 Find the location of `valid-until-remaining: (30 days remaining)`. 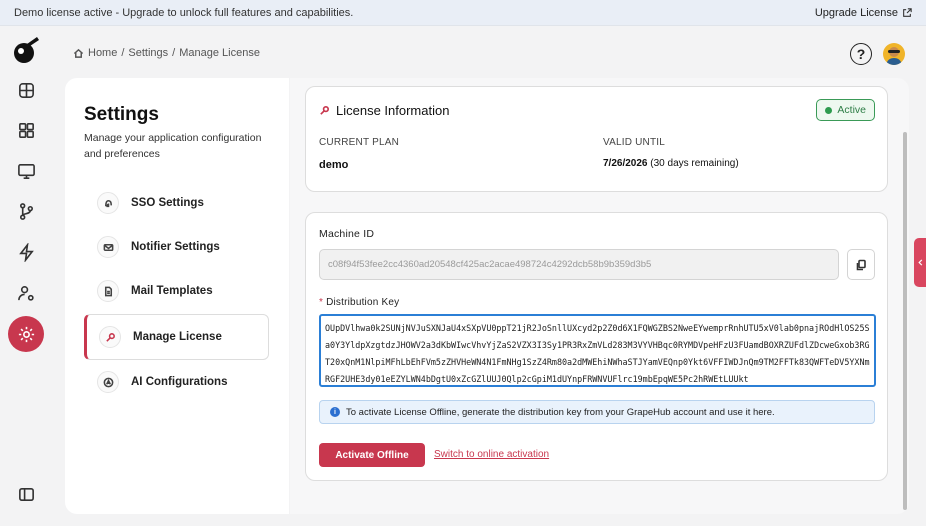

valid-until-remaining: (30 days remaining) is located at coordinates (694, 163).